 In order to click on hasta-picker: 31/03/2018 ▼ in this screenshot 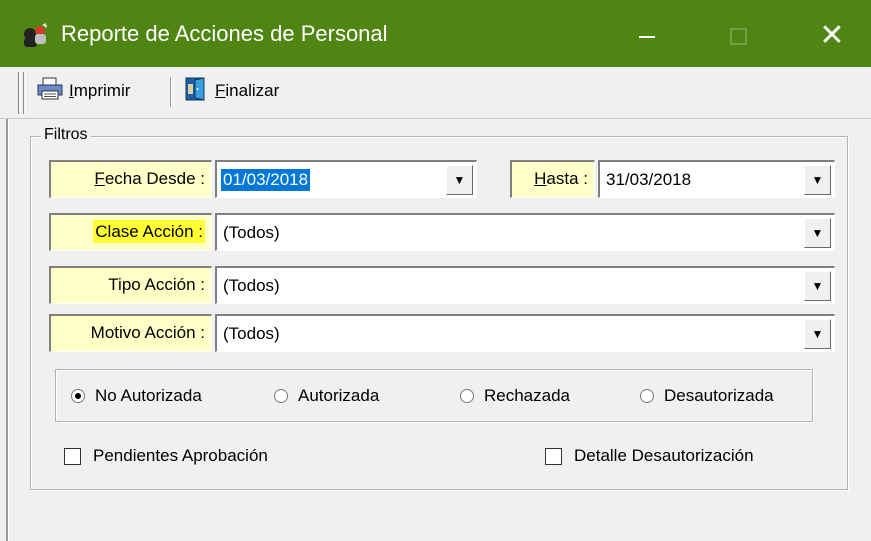, I will do `click(716, 179)`.